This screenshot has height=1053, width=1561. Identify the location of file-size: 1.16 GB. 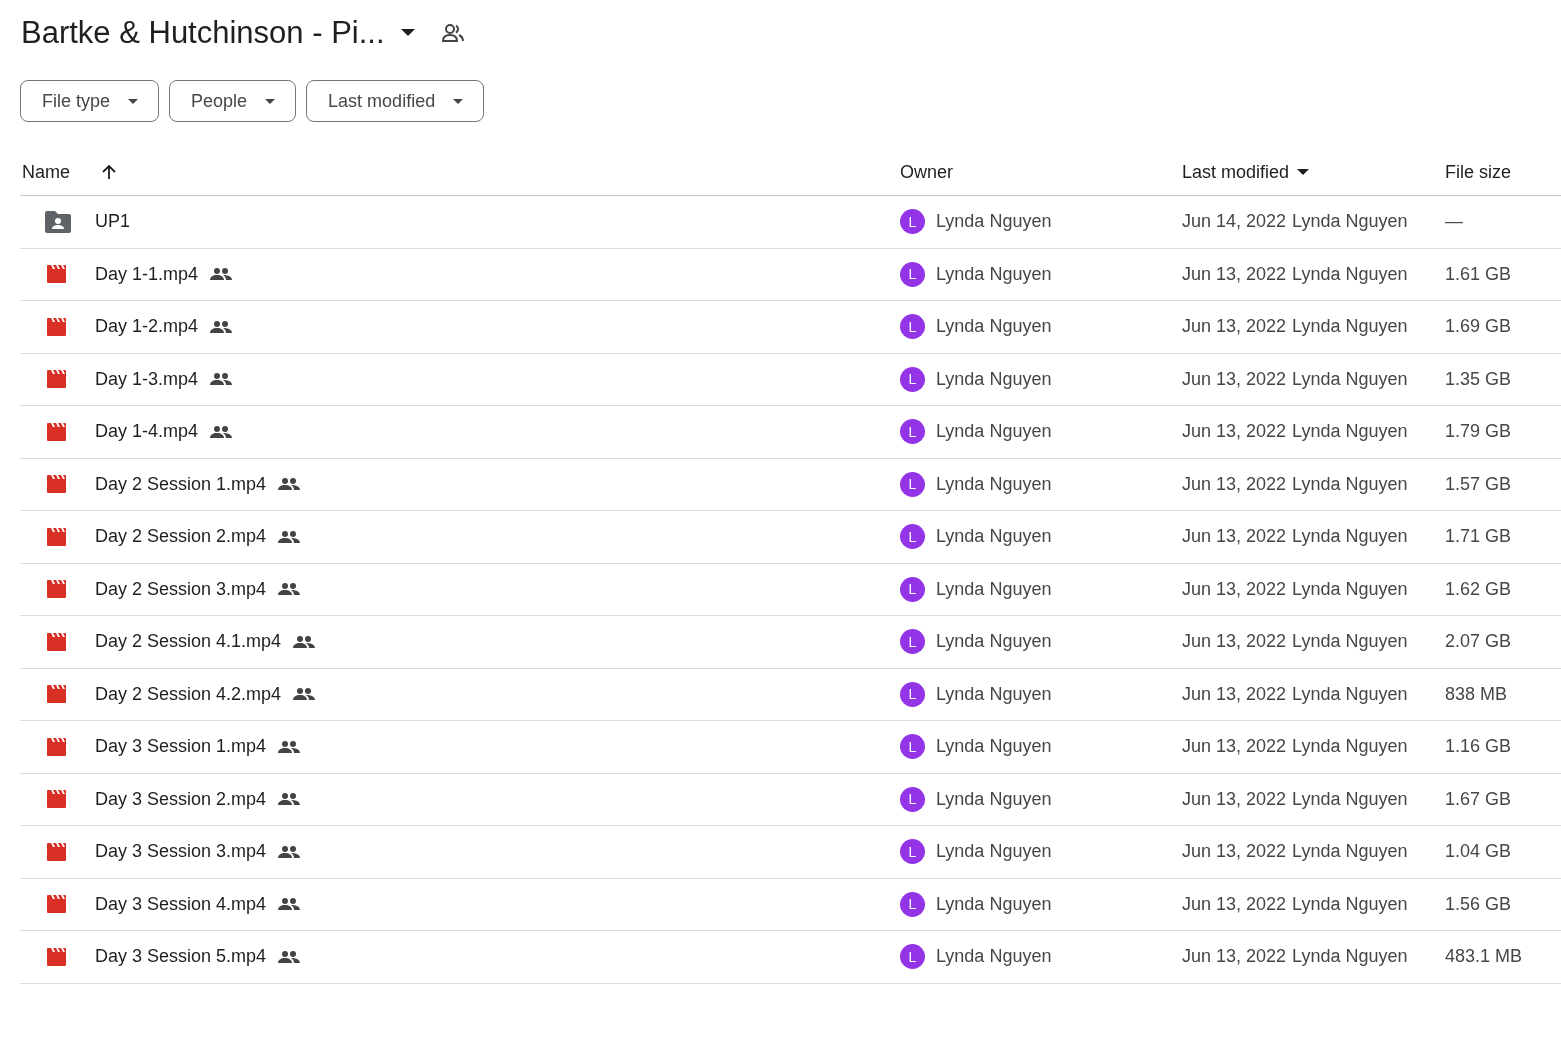
(1478, 747).